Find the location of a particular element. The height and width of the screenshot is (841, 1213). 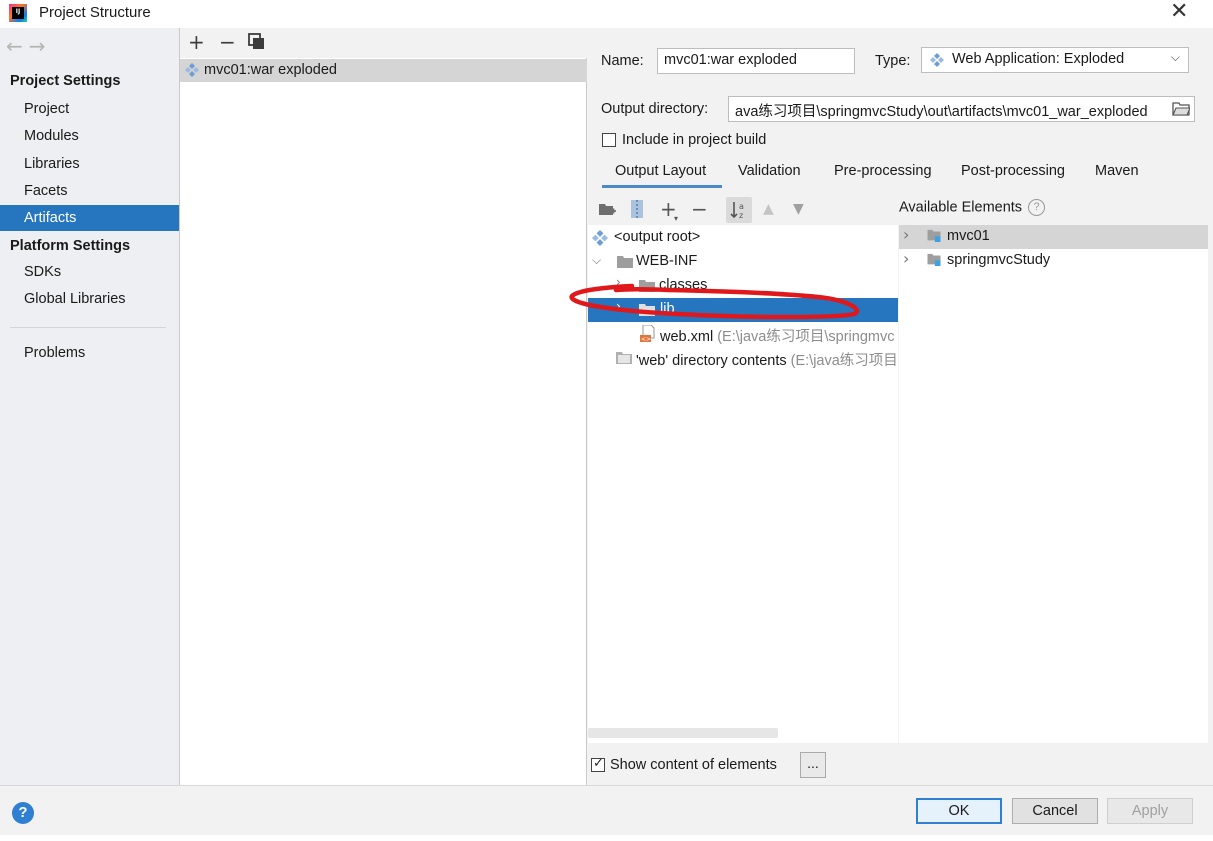

copy-icon is located at coordinates (256, 41).